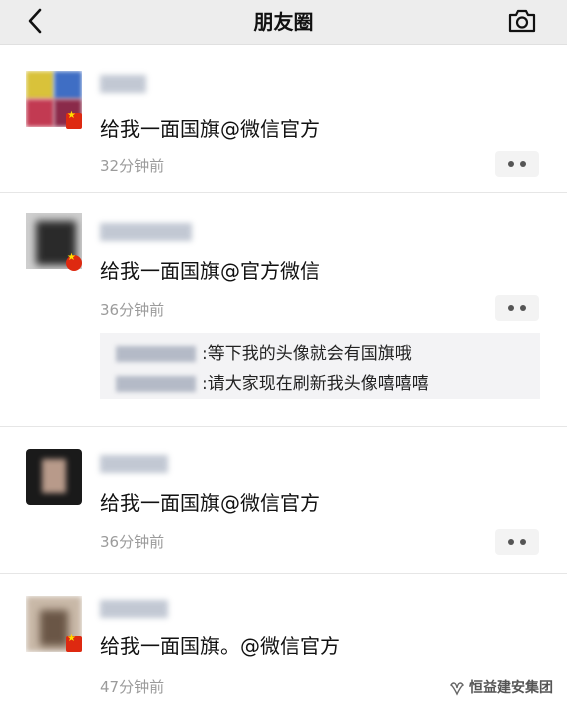  Describe the element at coordinates (132, 687) in the screenshot. I see `post-time: 47分钟前` at that location.